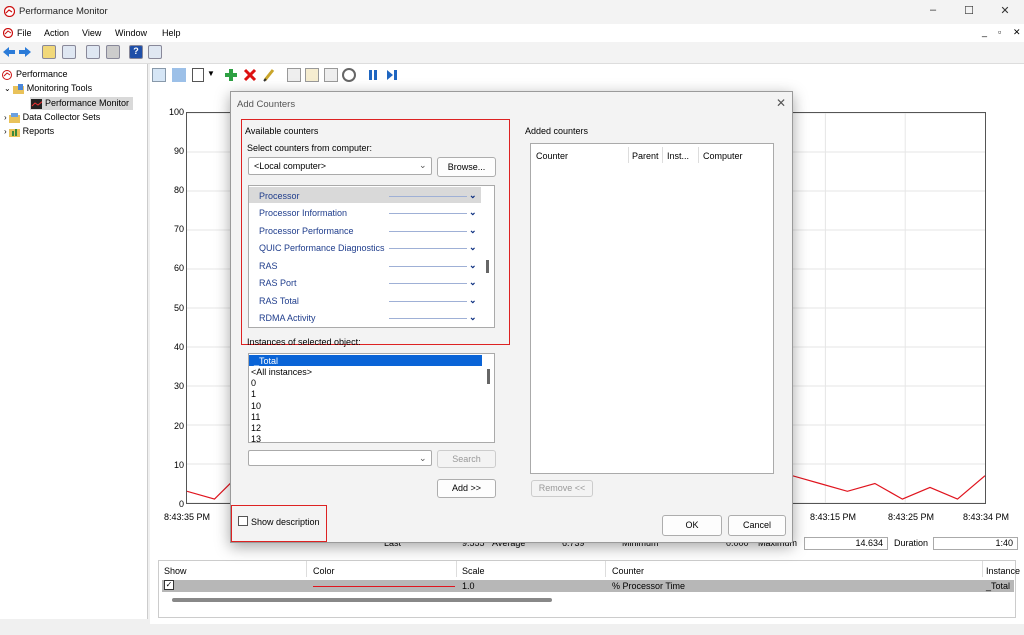  What do you see at coordinates (171, 33) in the screenshot?
I see `menu-help: Help` at bounding box center [171, 33].